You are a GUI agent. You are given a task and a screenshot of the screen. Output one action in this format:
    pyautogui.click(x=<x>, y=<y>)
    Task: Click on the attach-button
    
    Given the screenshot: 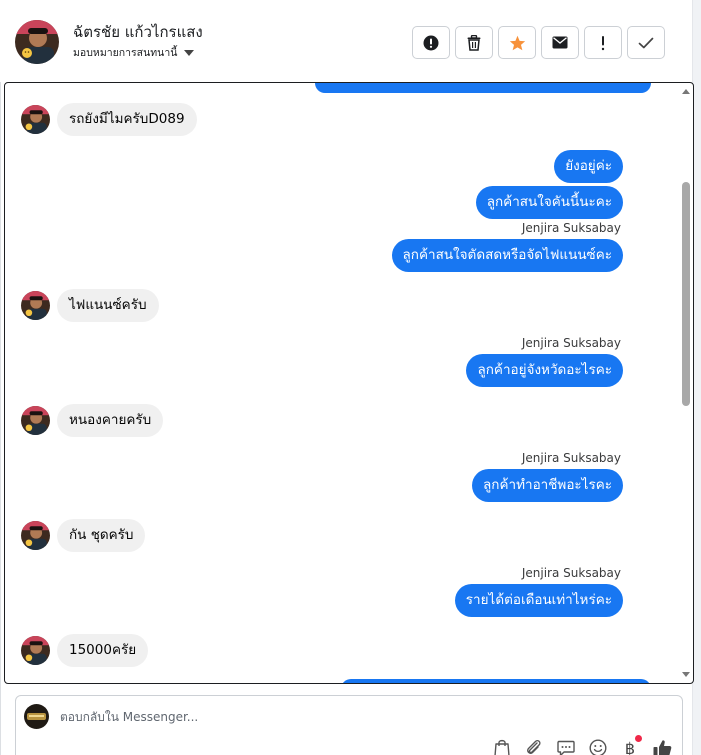 What is the action you would take?
    pyautogui.click(x=534, y=746)
    